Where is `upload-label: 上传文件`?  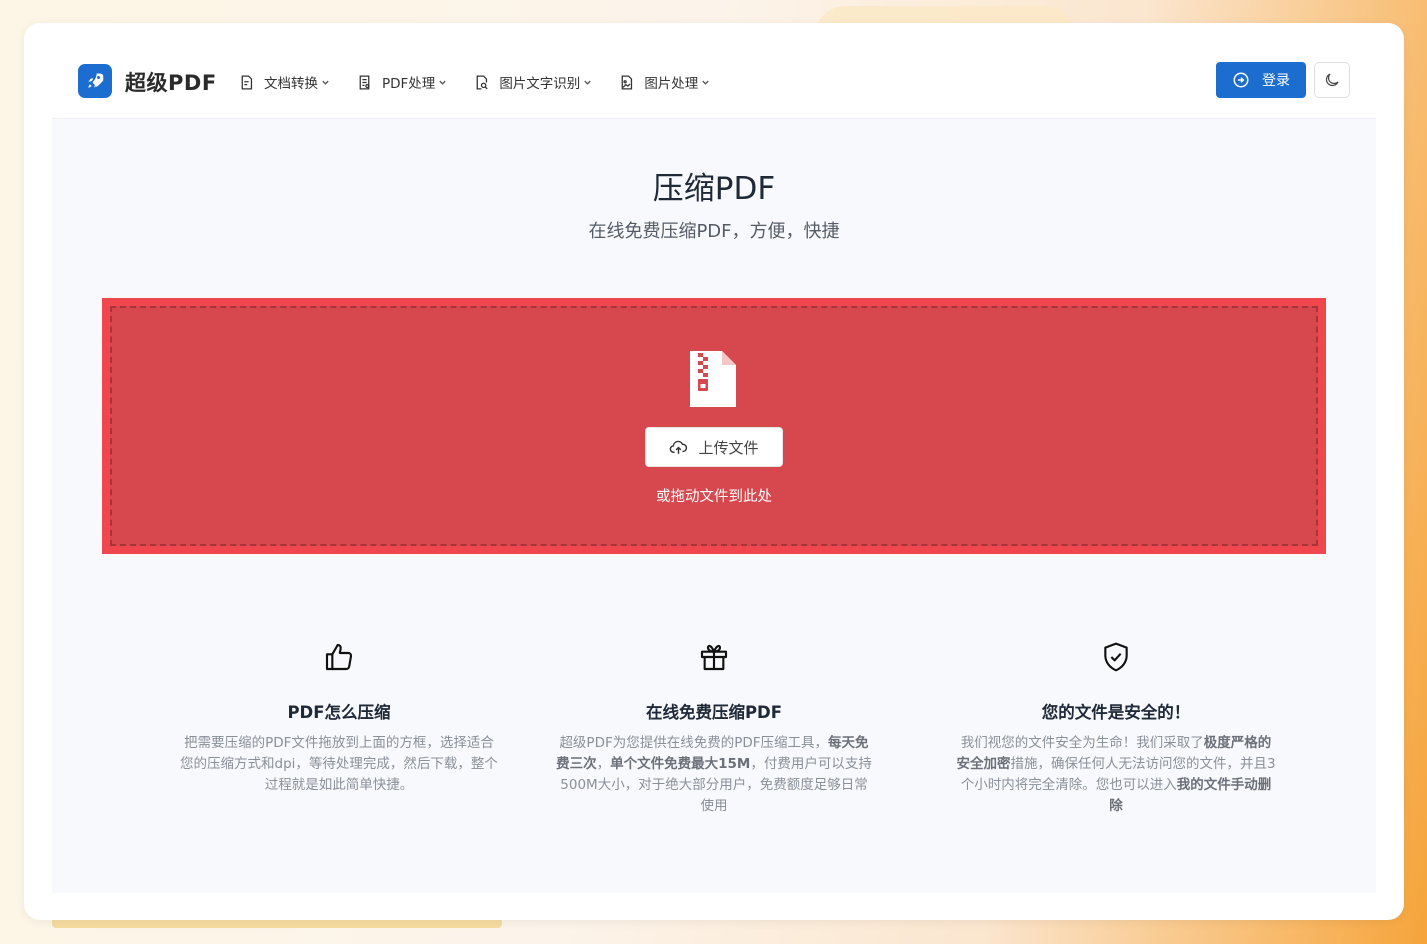
upload-label: 上传文件 is located at coordinates (728, 447).